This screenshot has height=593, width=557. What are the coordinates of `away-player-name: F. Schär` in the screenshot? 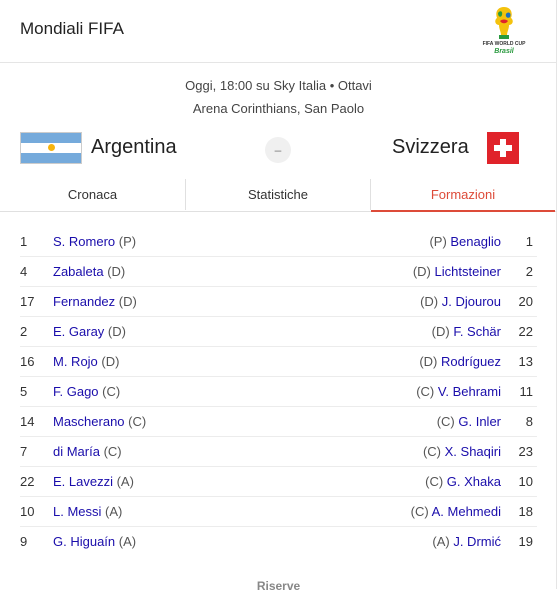 It's located at (477, 331).